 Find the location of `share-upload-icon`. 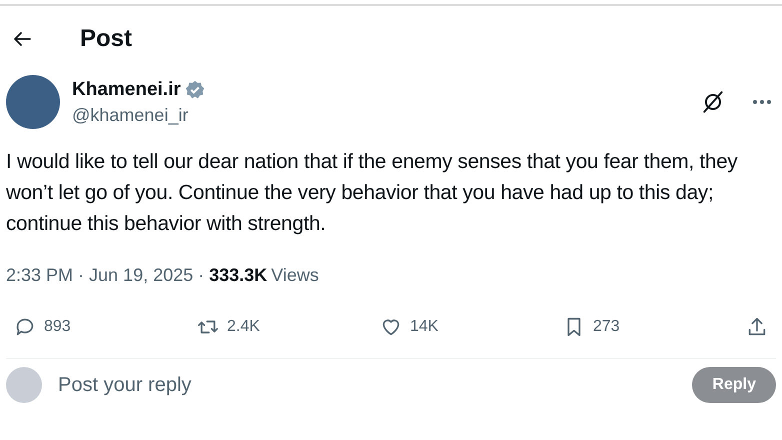

share-upload-icon is located at coordinates (757, 327).